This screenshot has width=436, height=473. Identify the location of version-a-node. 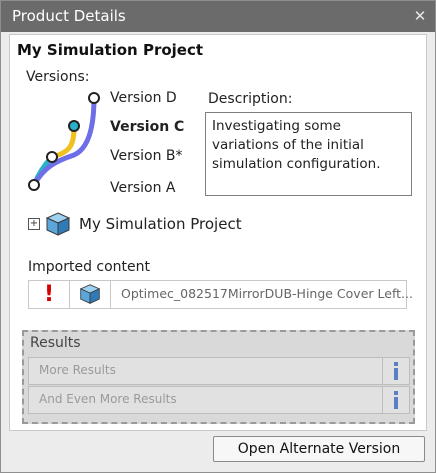
(34, 185).